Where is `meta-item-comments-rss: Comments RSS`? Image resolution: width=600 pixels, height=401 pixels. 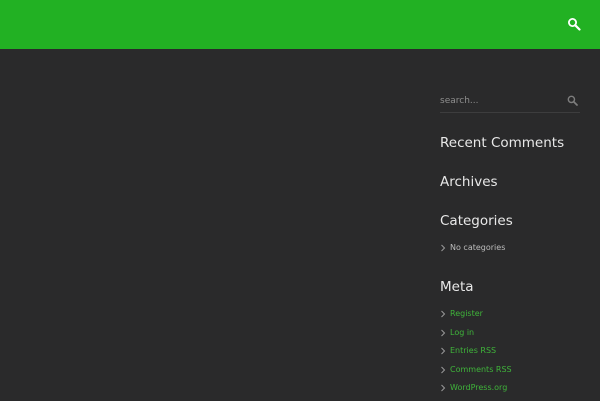
meta-item-comments-rss: Comments RSS is located at coordinates (476, 373).